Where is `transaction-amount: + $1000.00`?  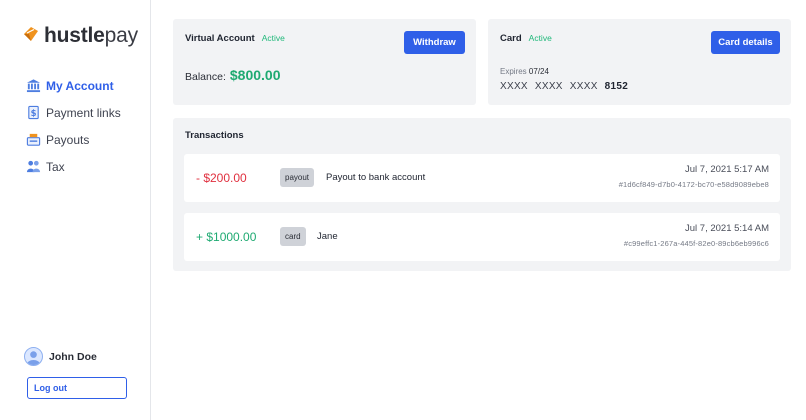 transaction-amount: + $1000.00 is located at coordinates (226, 237).